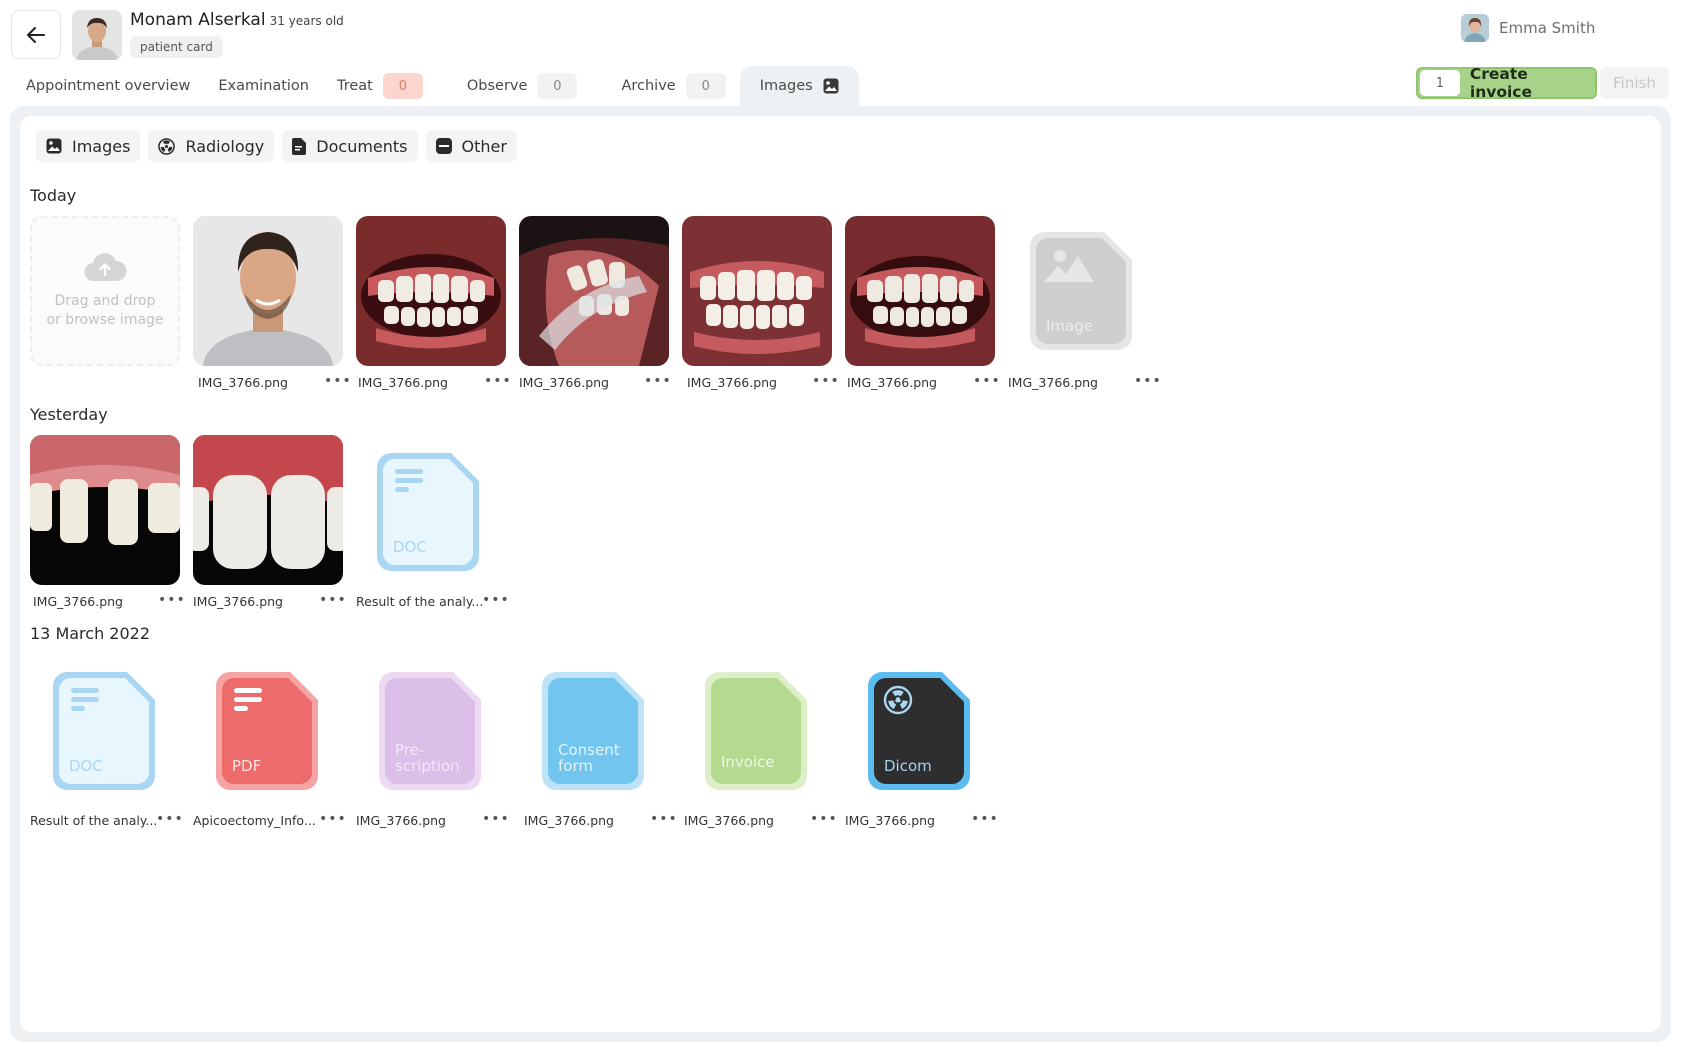  What do you see at coordinates (268, 730) in the screenshot?
I see `pdf-file: PDF` at bounding box center [268, 730].